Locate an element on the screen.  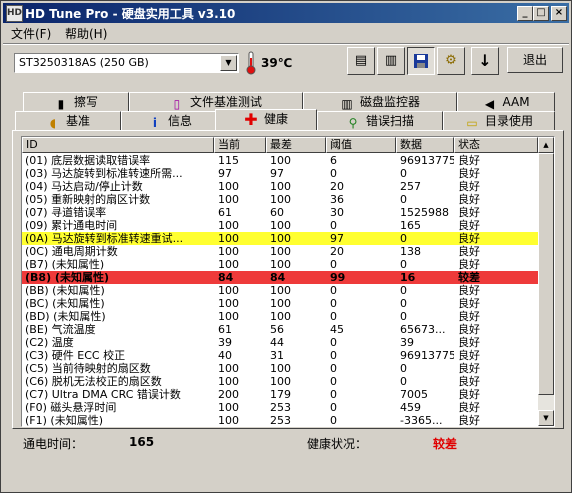
raw-data: 165 is located at coordinates (410, 225).